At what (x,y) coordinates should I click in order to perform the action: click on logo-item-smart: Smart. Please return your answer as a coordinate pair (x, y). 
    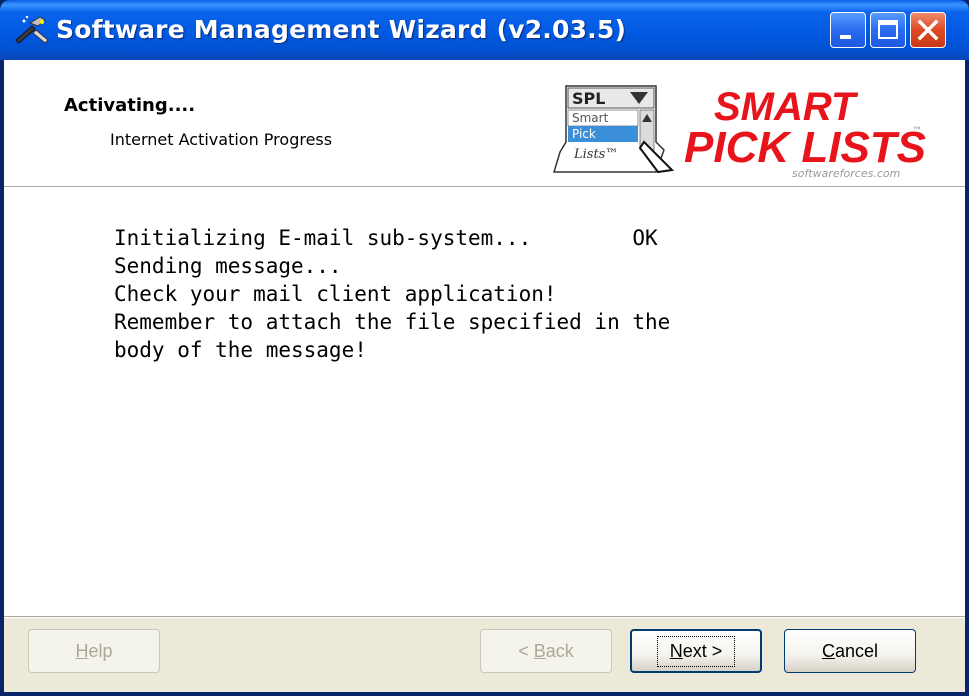
    Looking at the image, I should click on (590, 118).